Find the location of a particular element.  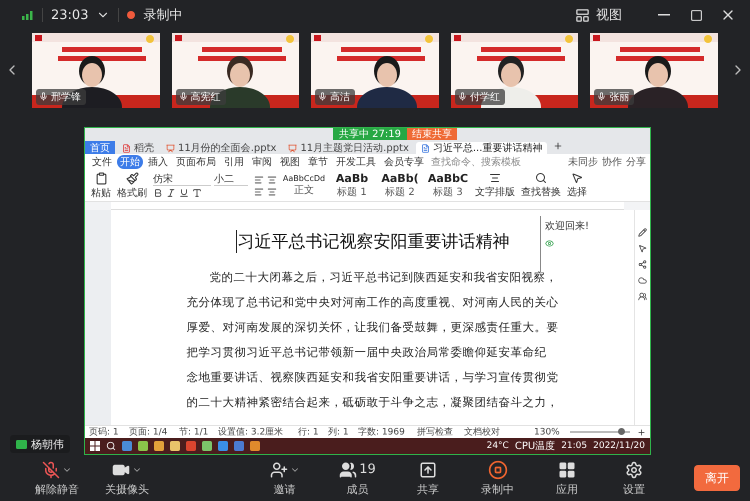

font-size-select: 小二 is located at coordinates (231, 180).